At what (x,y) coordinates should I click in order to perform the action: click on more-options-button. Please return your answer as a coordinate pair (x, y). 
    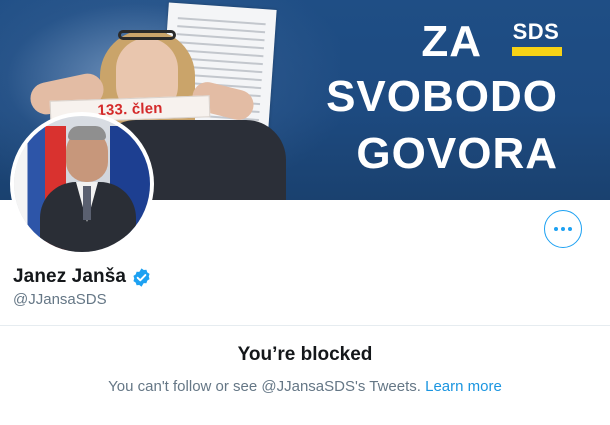
    Looking at the image, I should click on (563, 229).